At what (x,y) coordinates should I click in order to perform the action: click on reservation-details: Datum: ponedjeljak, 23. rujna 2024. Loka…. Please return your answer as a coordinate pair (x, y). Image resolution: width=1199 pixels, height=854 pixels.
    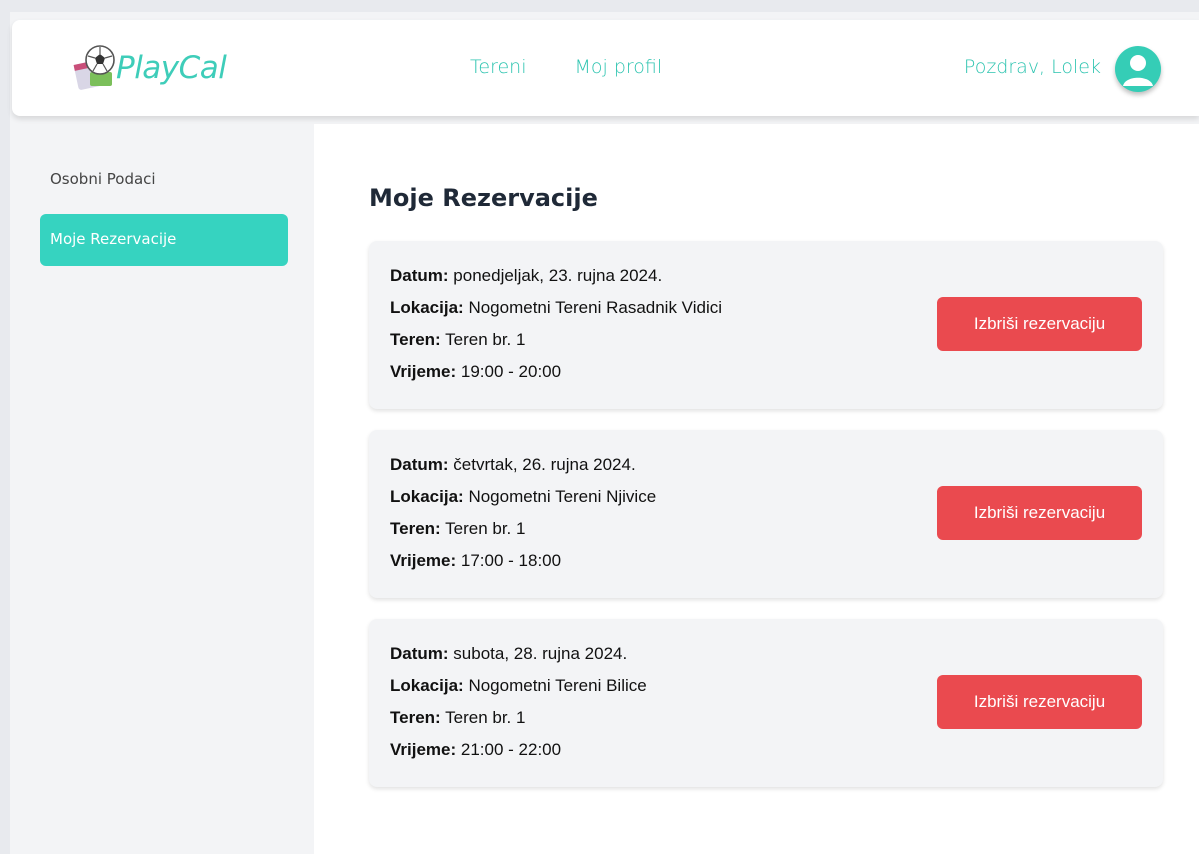
    Looking at the image, I should click on (556, 329).